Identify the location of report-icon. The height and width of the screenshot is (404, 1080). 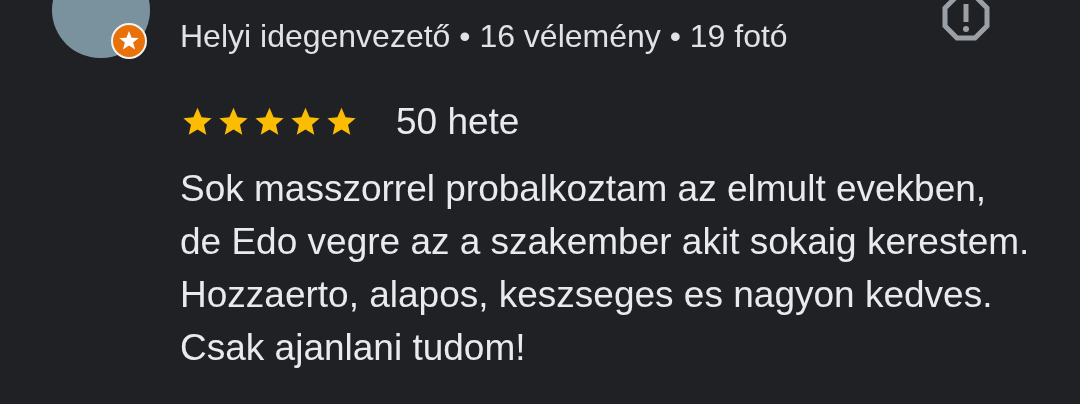
(966, 21).